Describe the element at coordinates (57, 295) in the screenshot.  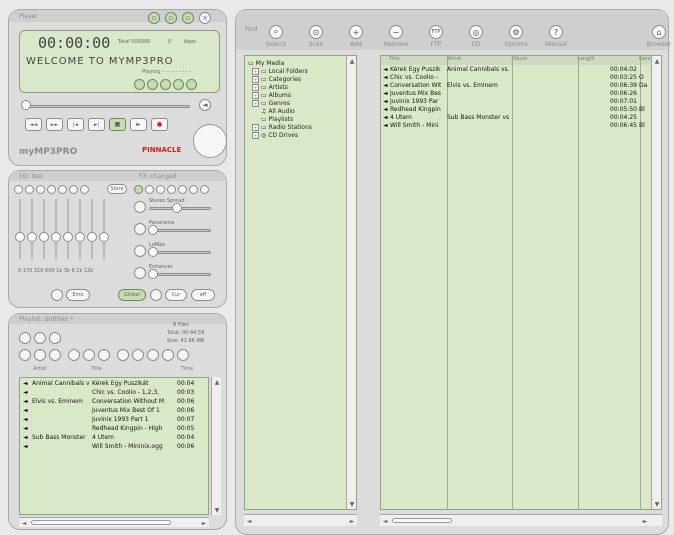
I see `eq-reset-button` at that location.